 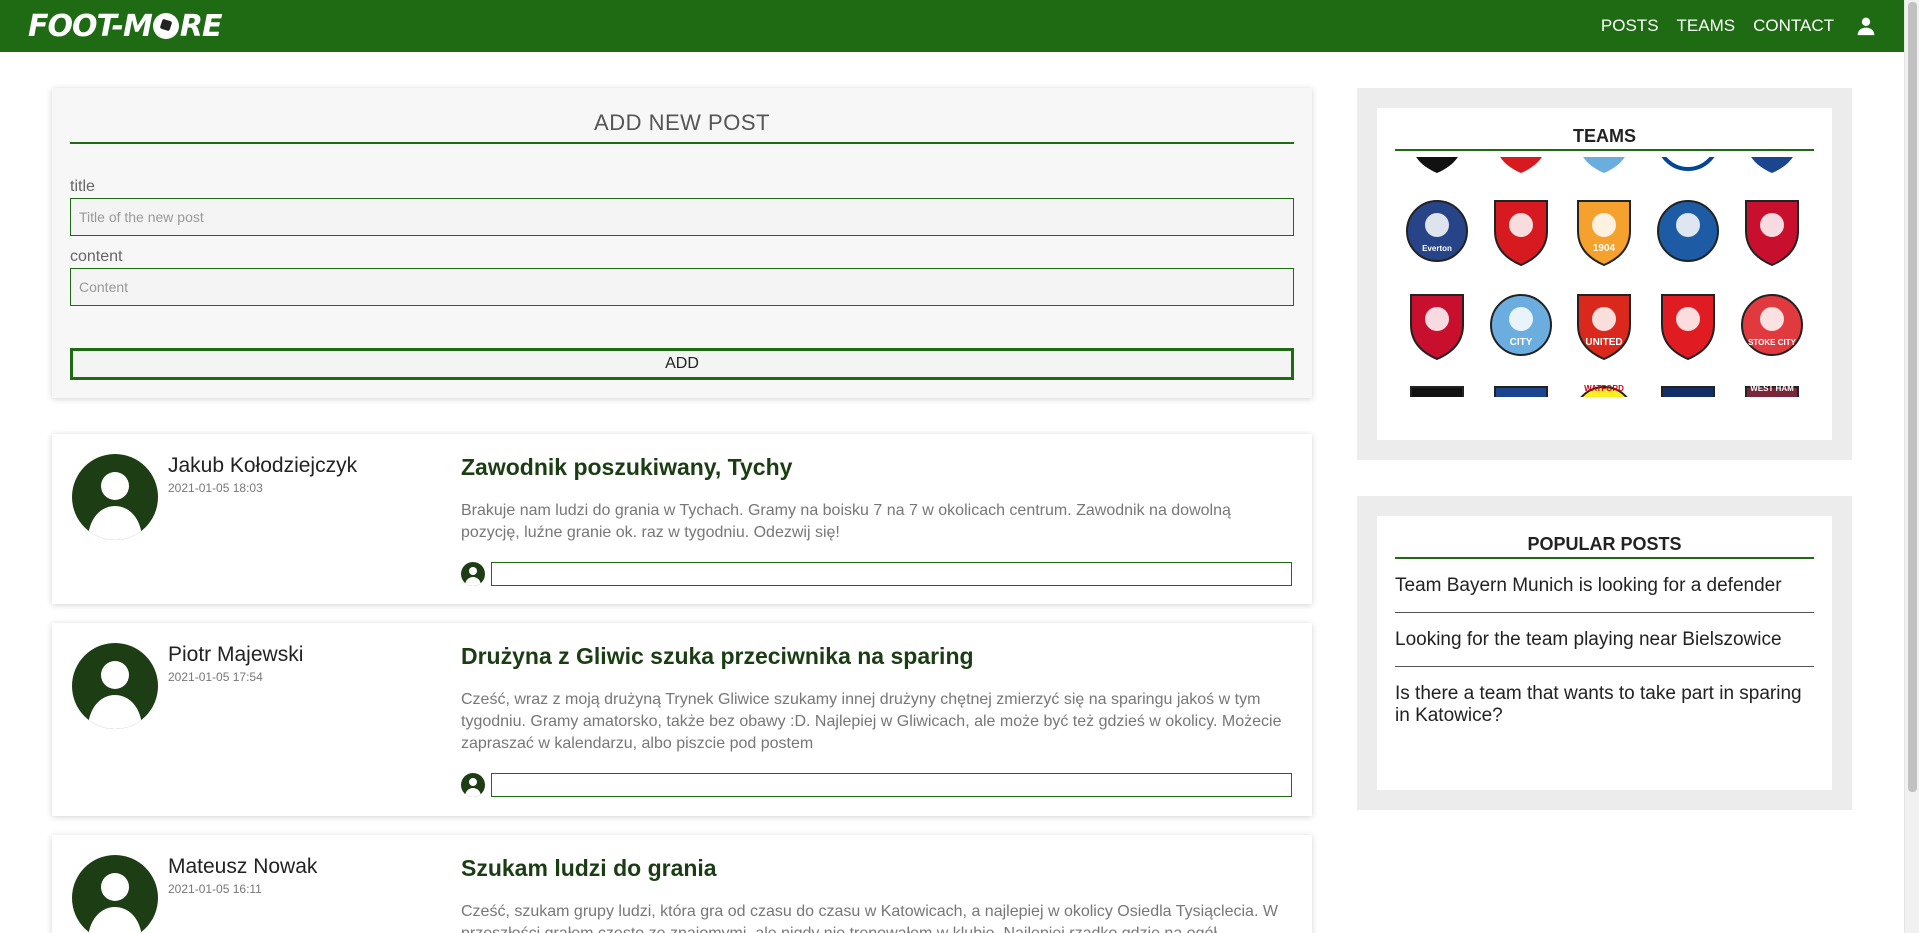 What do you see at coordinates (682, 364) in the screenshot?
I see `add-post-button: ADD` at bounding box center [682, 364].